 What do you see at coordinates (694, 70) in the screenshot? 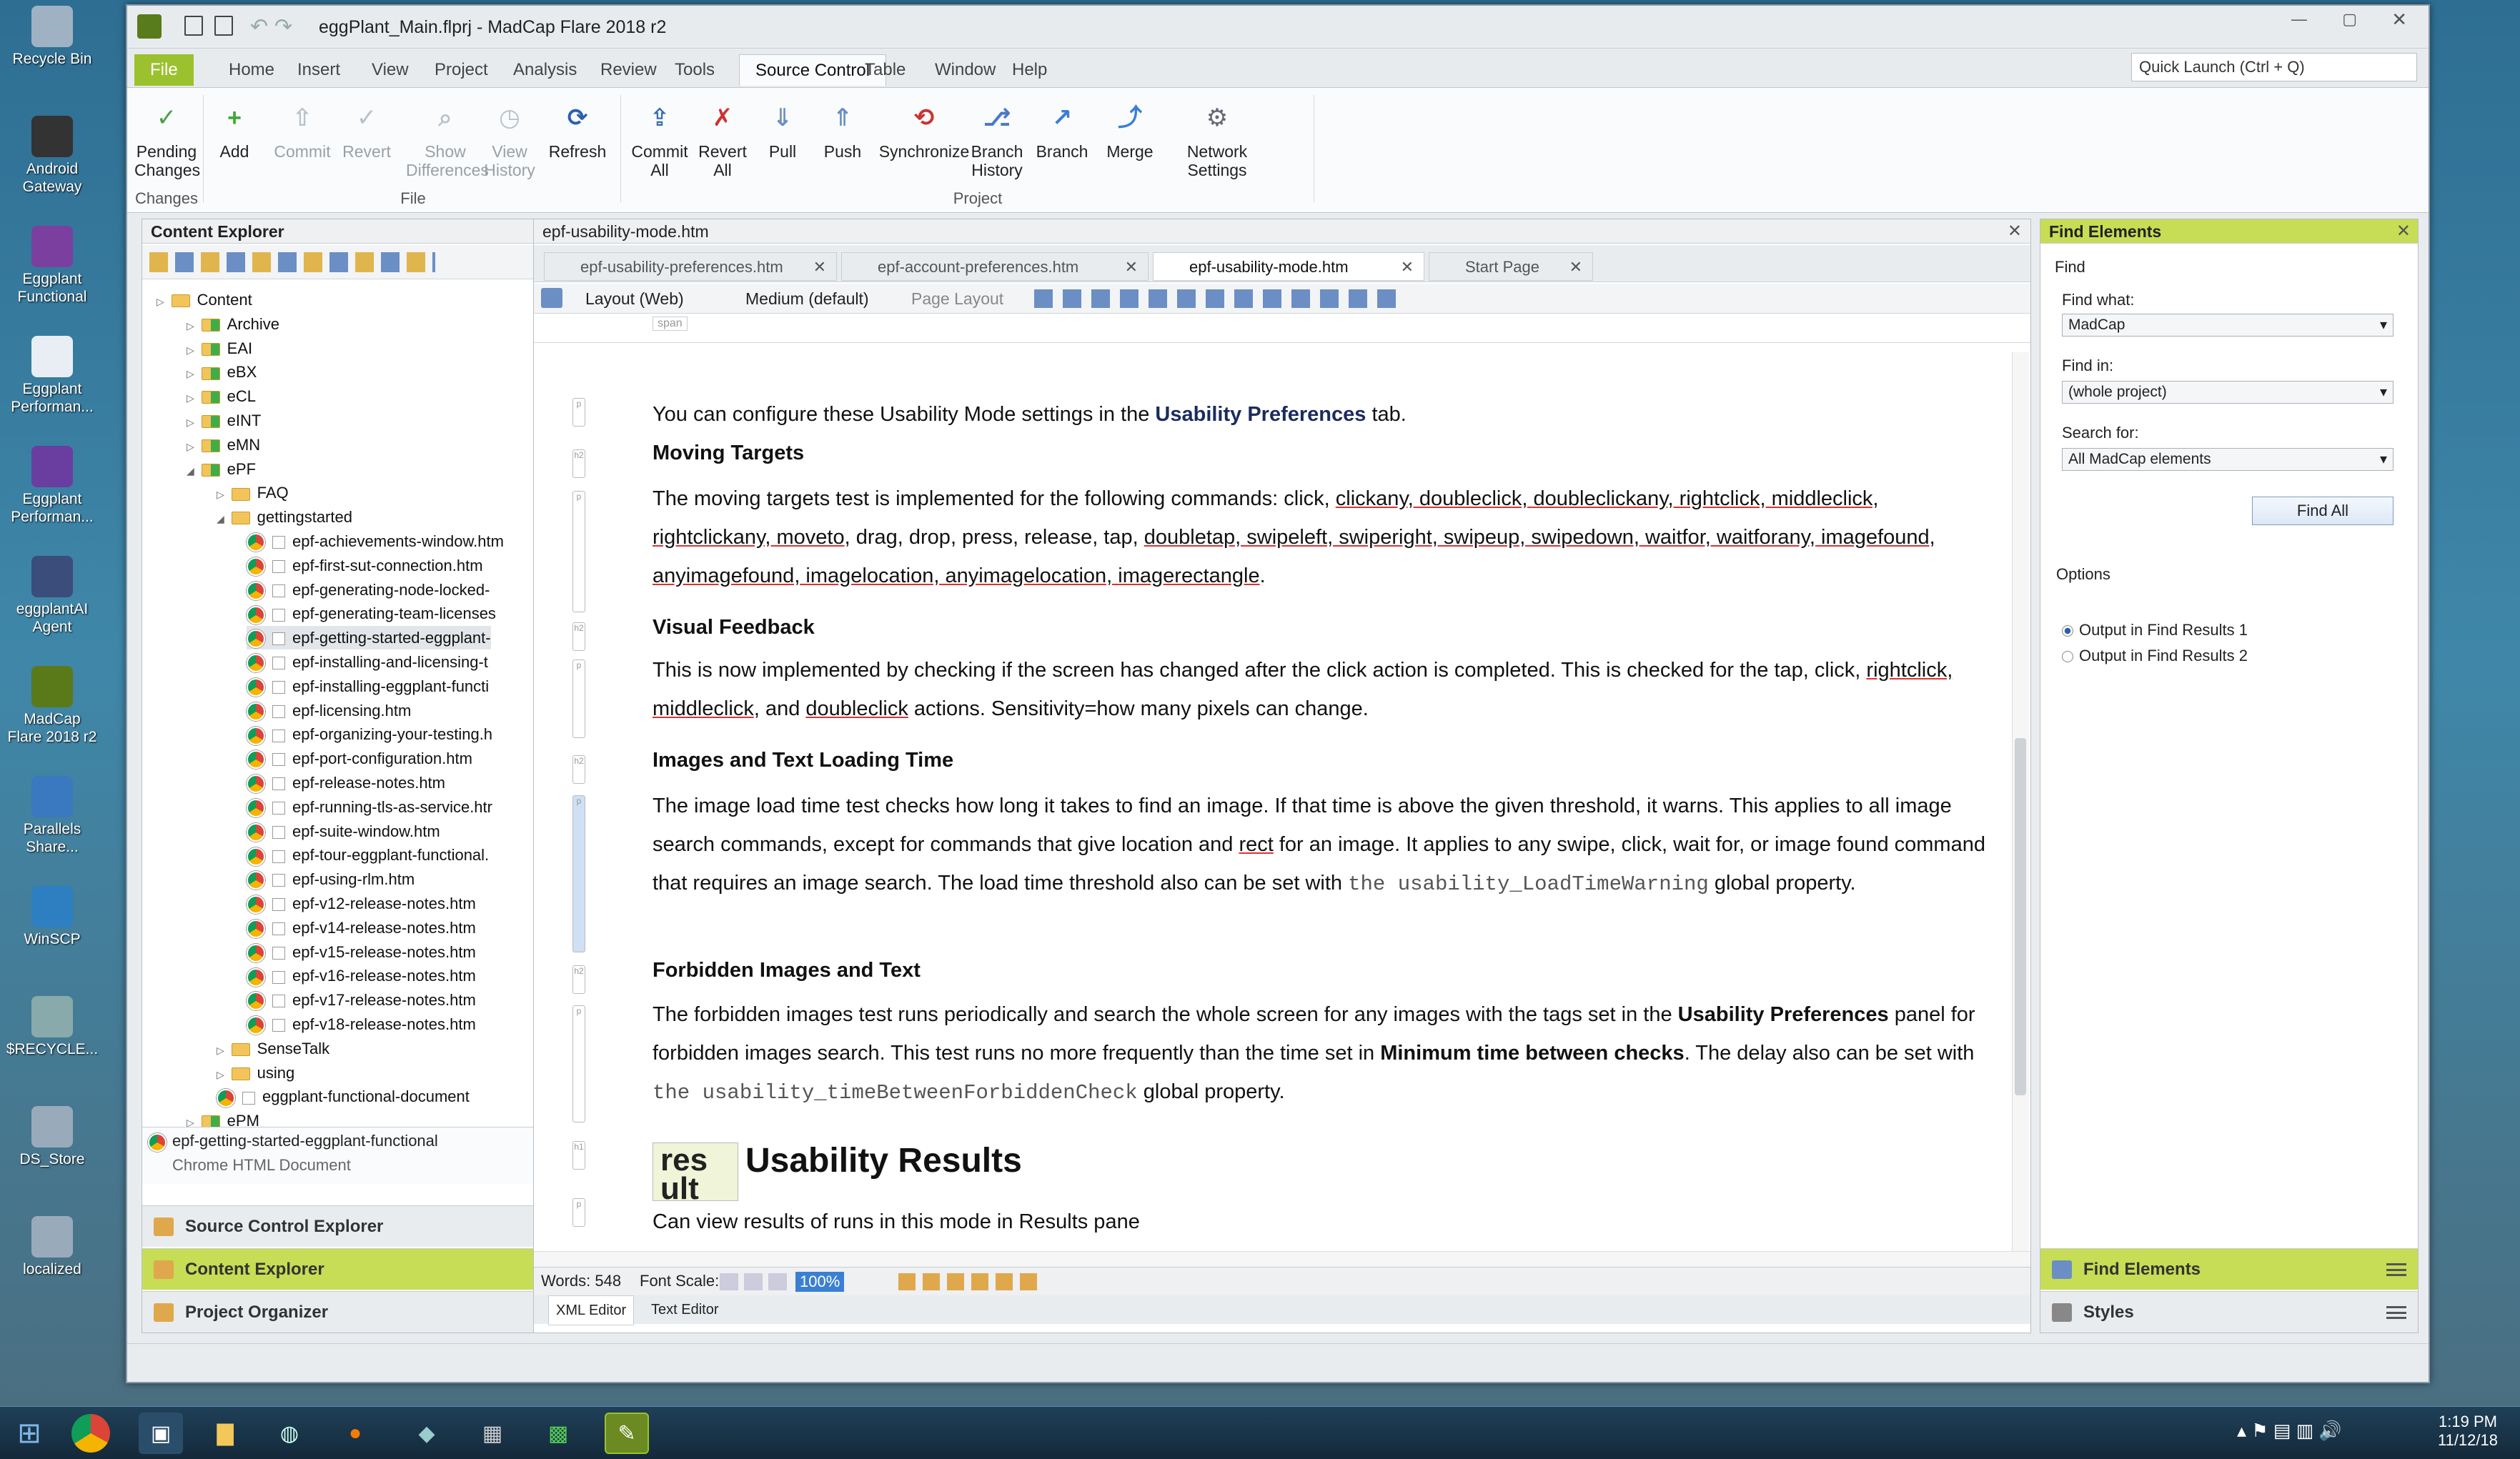
I see `ribbon-tab-tools: Tools` at bounding box center [694, 70].